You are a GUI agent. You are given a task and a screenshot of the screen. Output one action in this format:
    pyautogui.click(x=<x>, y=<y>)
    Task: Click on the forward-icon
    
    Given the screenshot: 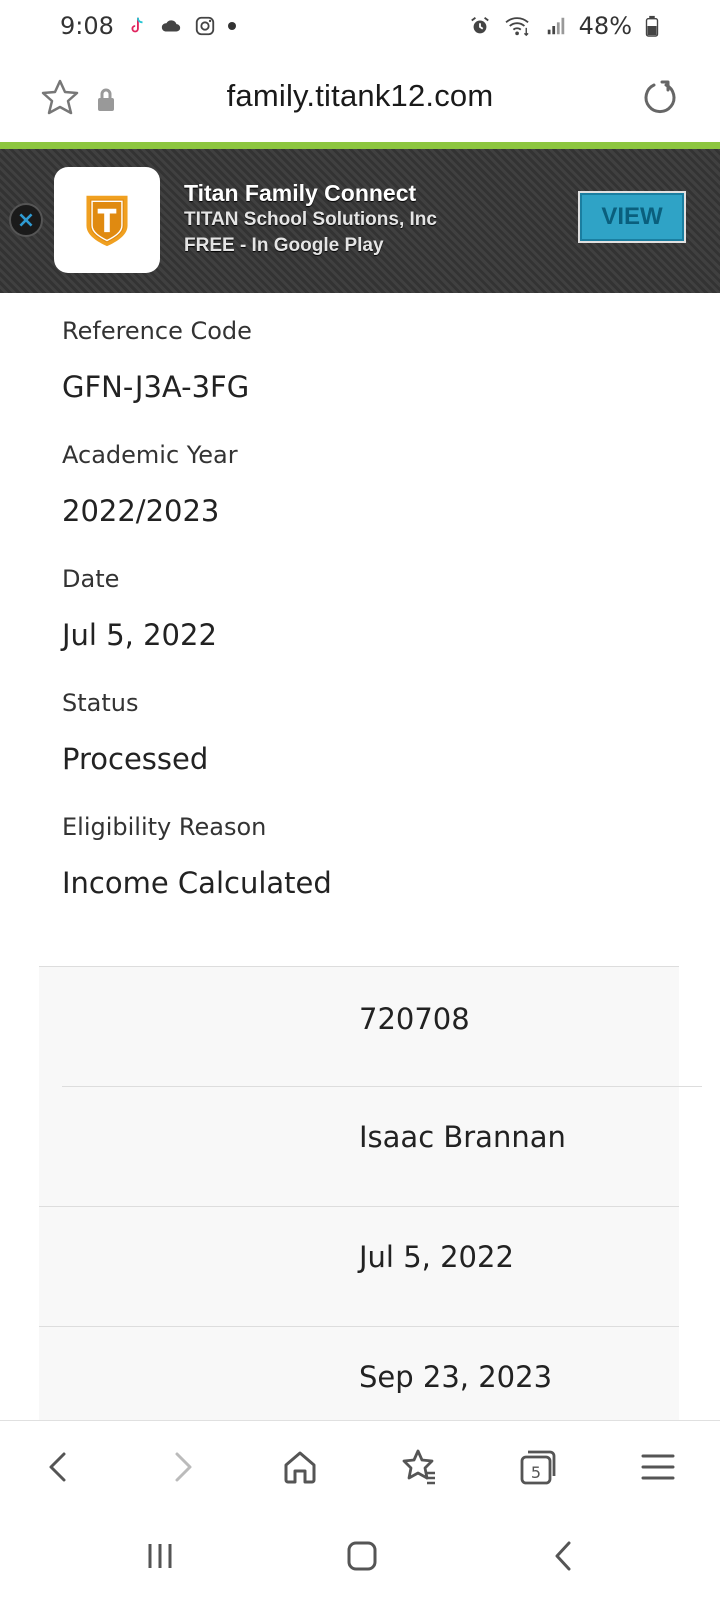 What is the action you would take?
    pyautogui.click(x=182, y=1467)
    